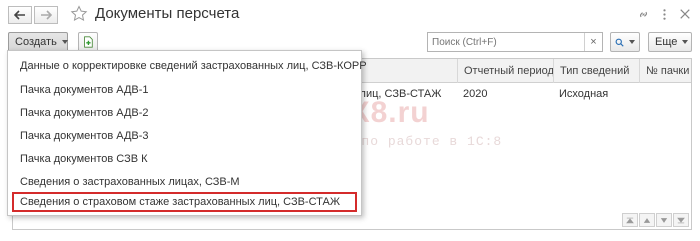 Image resolution: width=700 pixels, height=241 pixels. I want to click on menu-item-adv-3: Пачка документов АДВ-3, so click(184, 136).